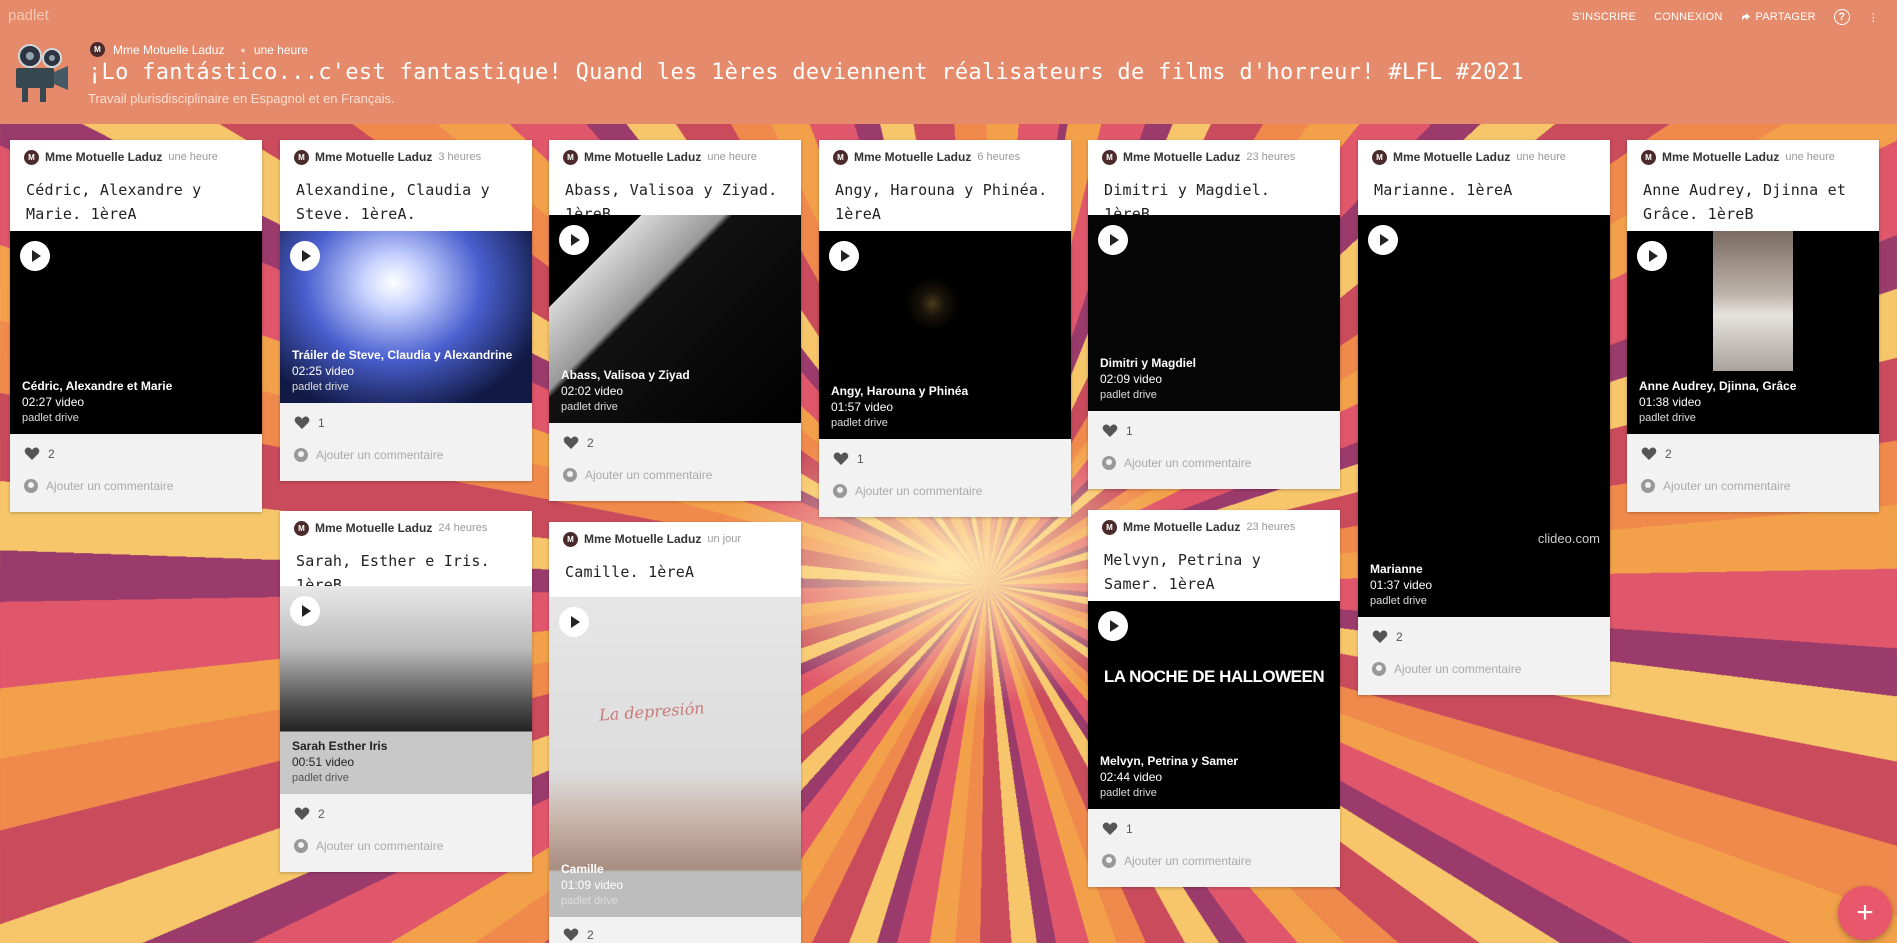 The height and width of the screenshot is (943, 1897). What do you see at coordinates (1541, 157) in the screenshot?
I see `post-time: une heure` at bounding box center [1541, 157].